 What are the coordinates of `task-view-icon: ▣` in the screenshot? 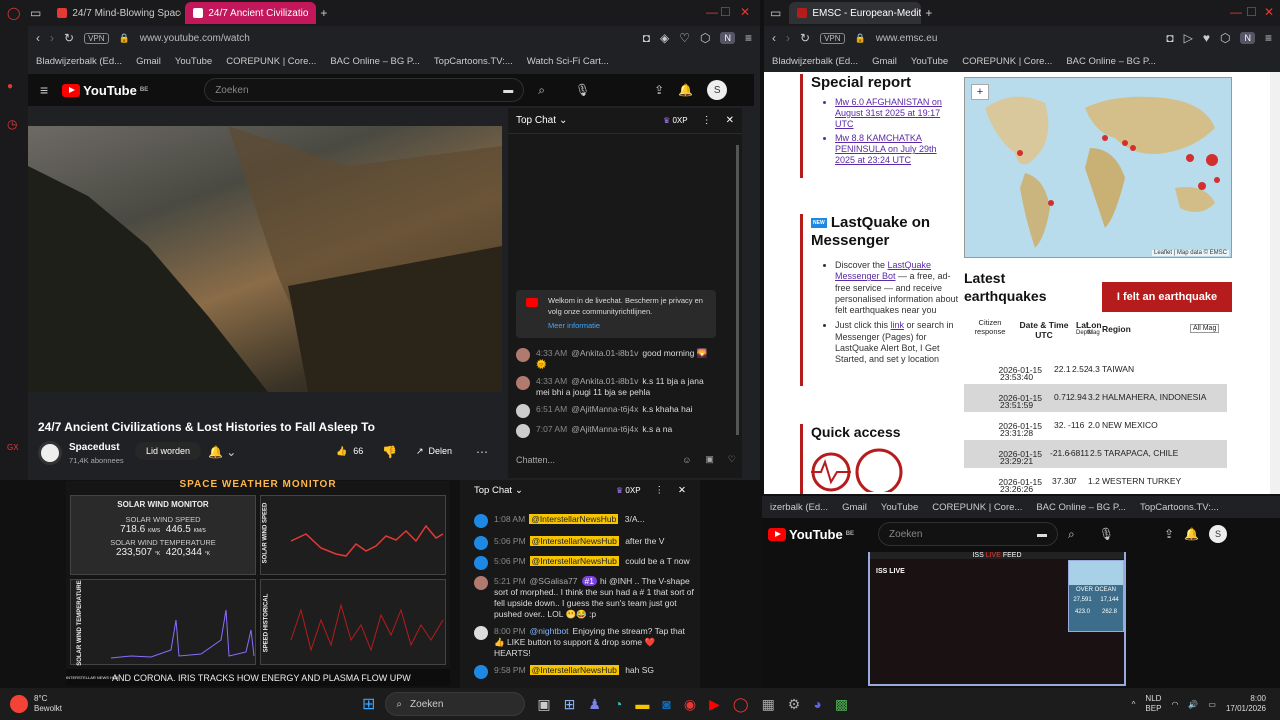 It's located at (543, 704).